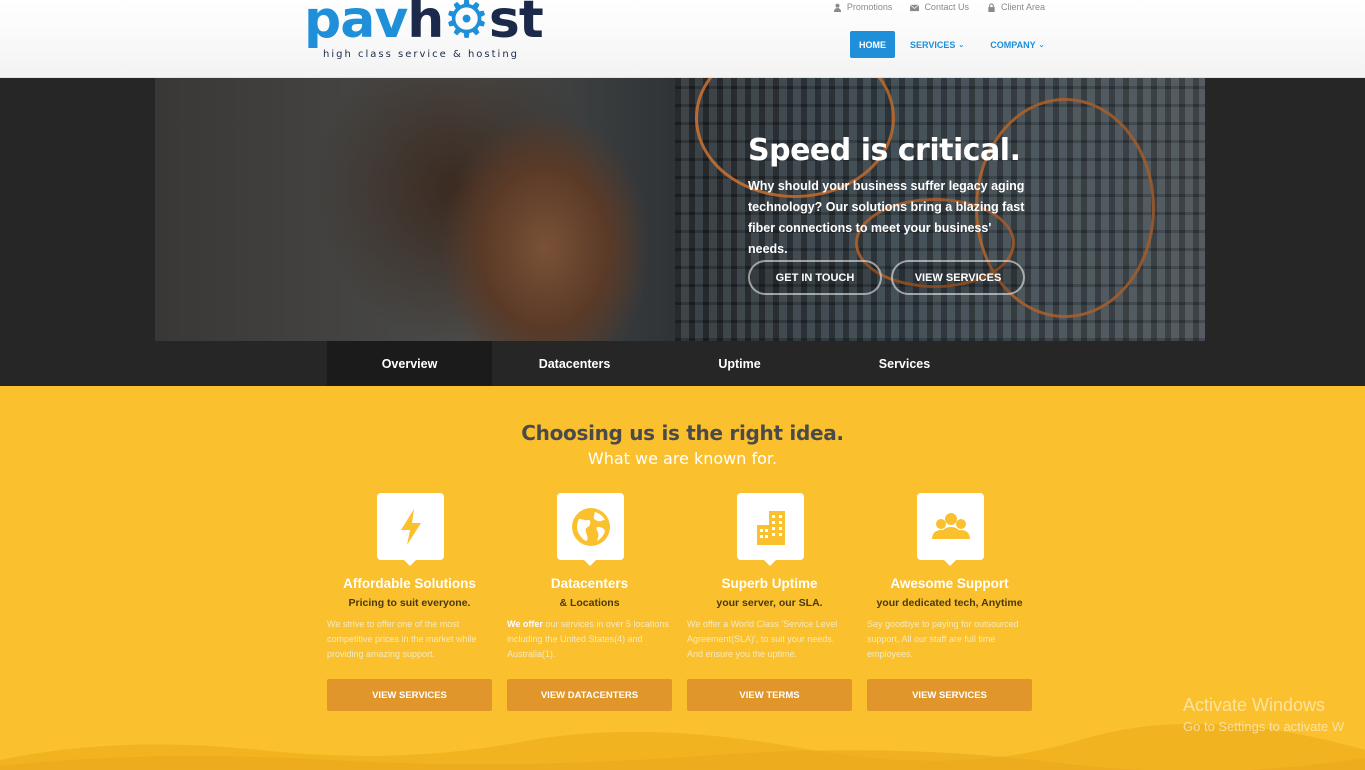 The height and width of the screenshot is (770, 1365). I want to click on feature-subtitle: Pricing to suit everyone., so click(409, 603).